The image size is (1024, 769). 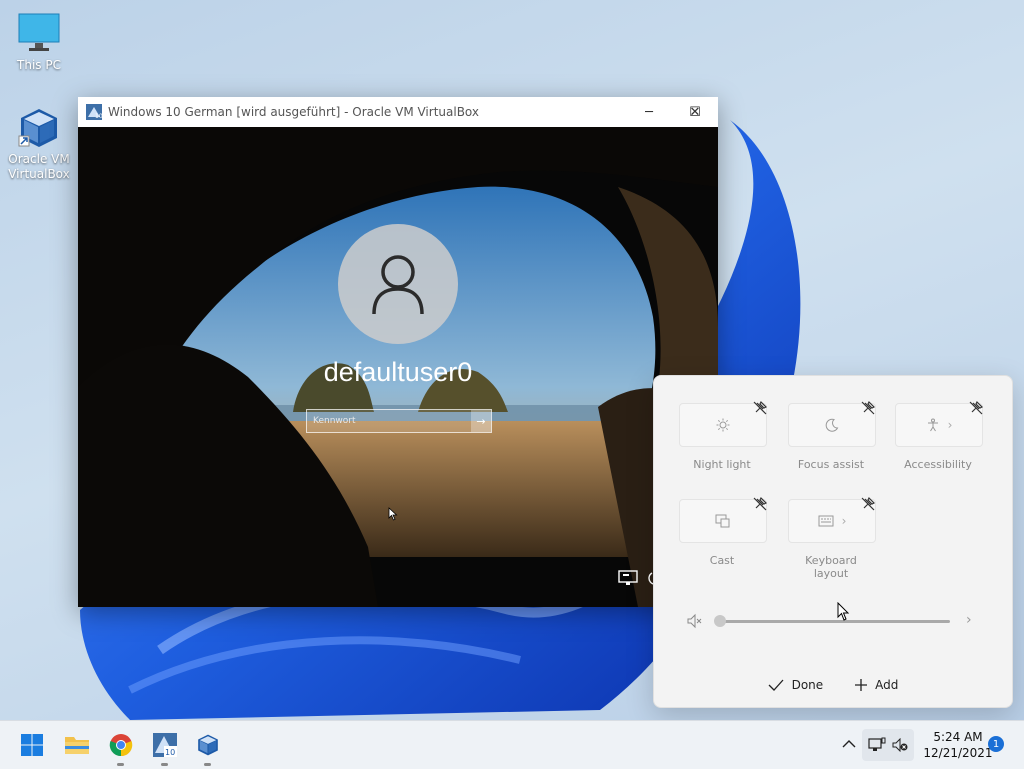 What do you see at coordinates (94, 112) in the screenshot?
I see `virtualbox-app-icon: 10` at bounding box center [94, 112].